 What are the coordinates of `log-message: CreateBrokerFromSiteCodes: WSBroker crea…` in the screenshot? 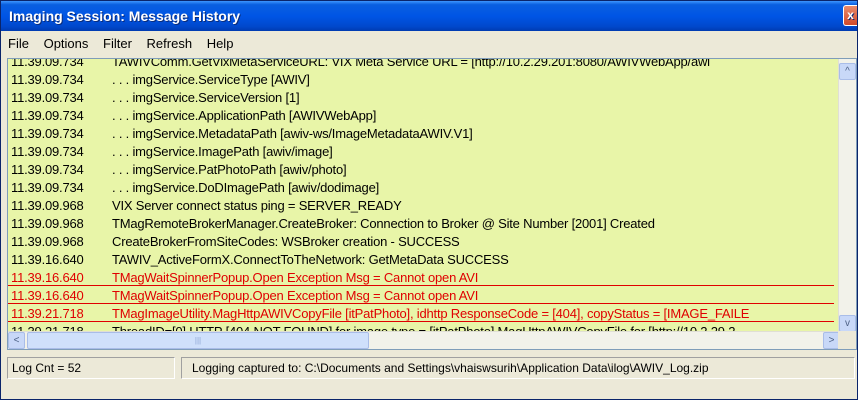 It's located at (286, 241).